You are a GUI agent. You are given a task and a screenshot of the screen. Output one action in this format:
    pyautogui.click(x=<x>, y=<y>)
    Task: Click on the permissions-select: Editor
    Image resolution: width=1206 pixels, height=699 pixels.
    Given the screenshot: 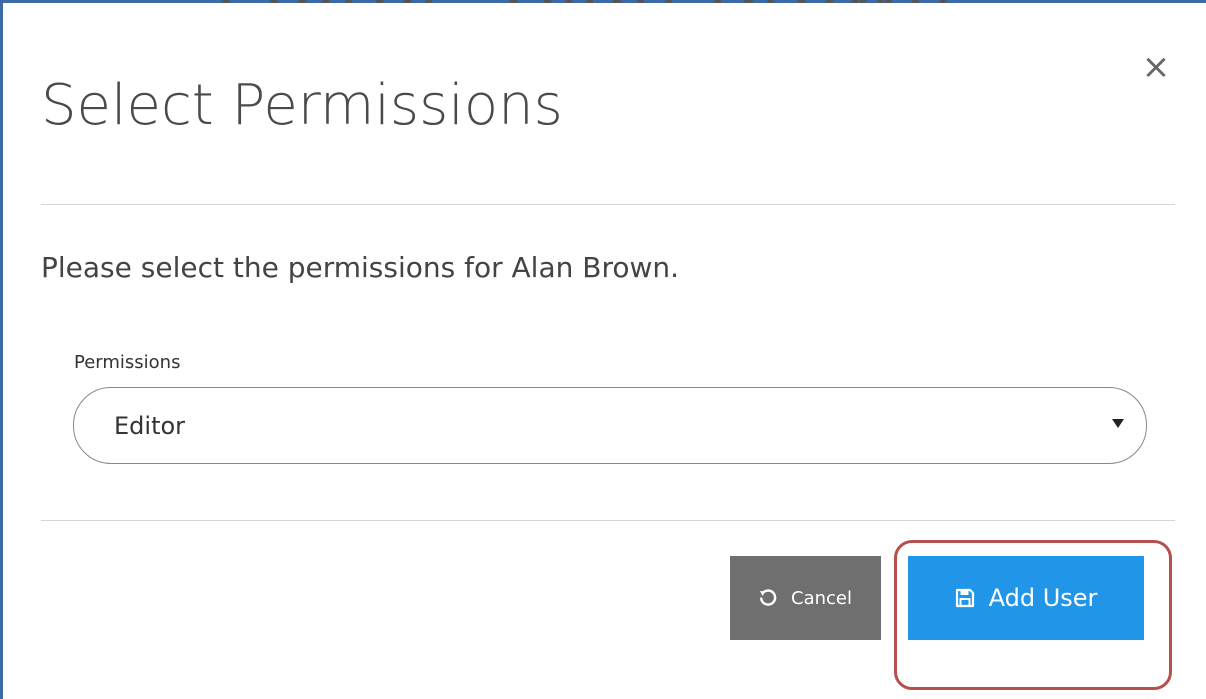 What is the action you would take?
    pyautogui.click(x=610, y=425)
    